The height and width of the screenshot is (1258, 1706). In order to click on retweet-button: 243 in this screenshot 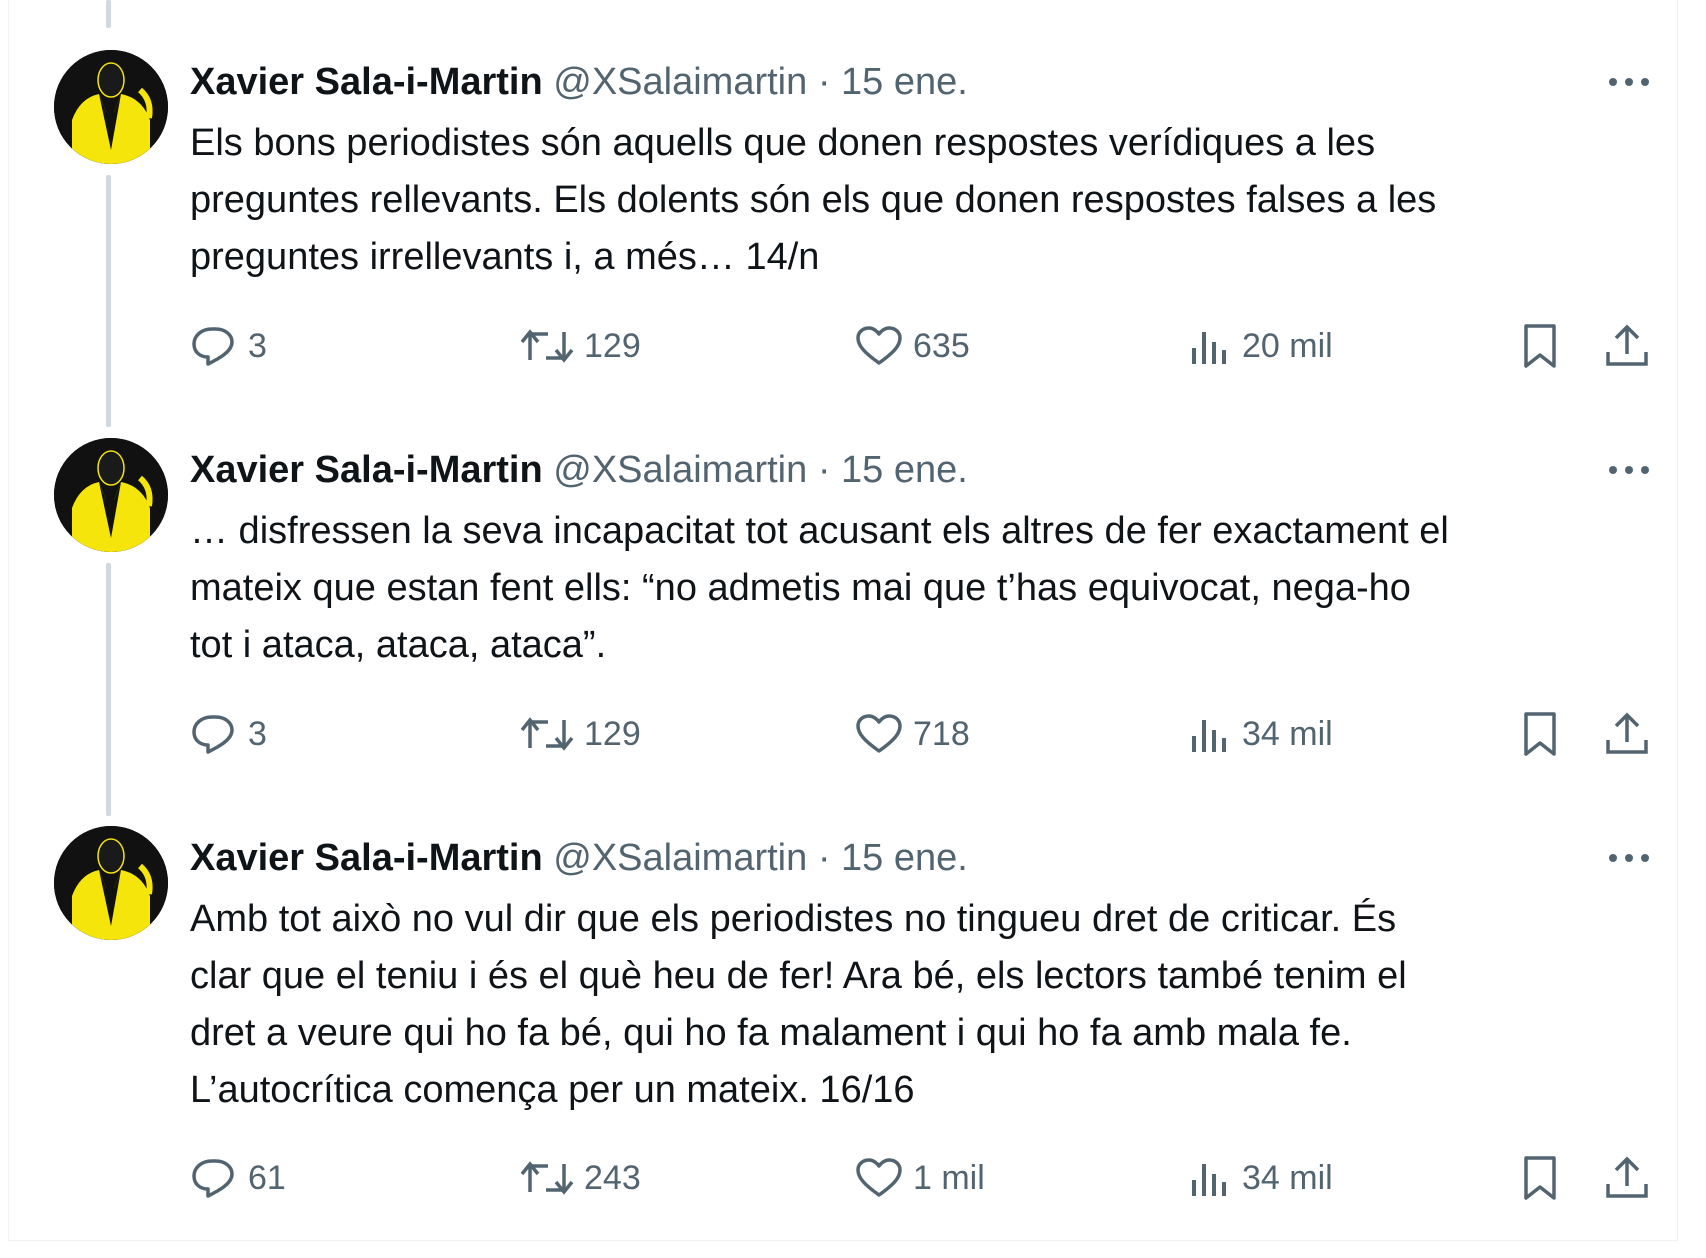, I will do `click(580, 1178)`.